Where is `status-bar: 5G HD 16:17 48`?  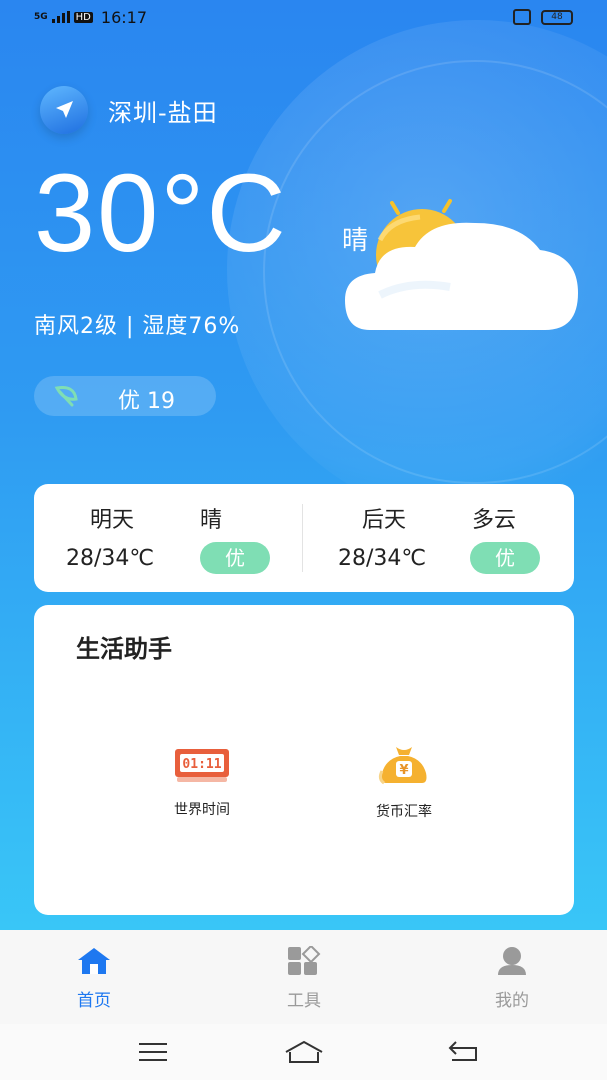
status-bar: 5G HD 16:17 48 is located at coordinates (303, 19).